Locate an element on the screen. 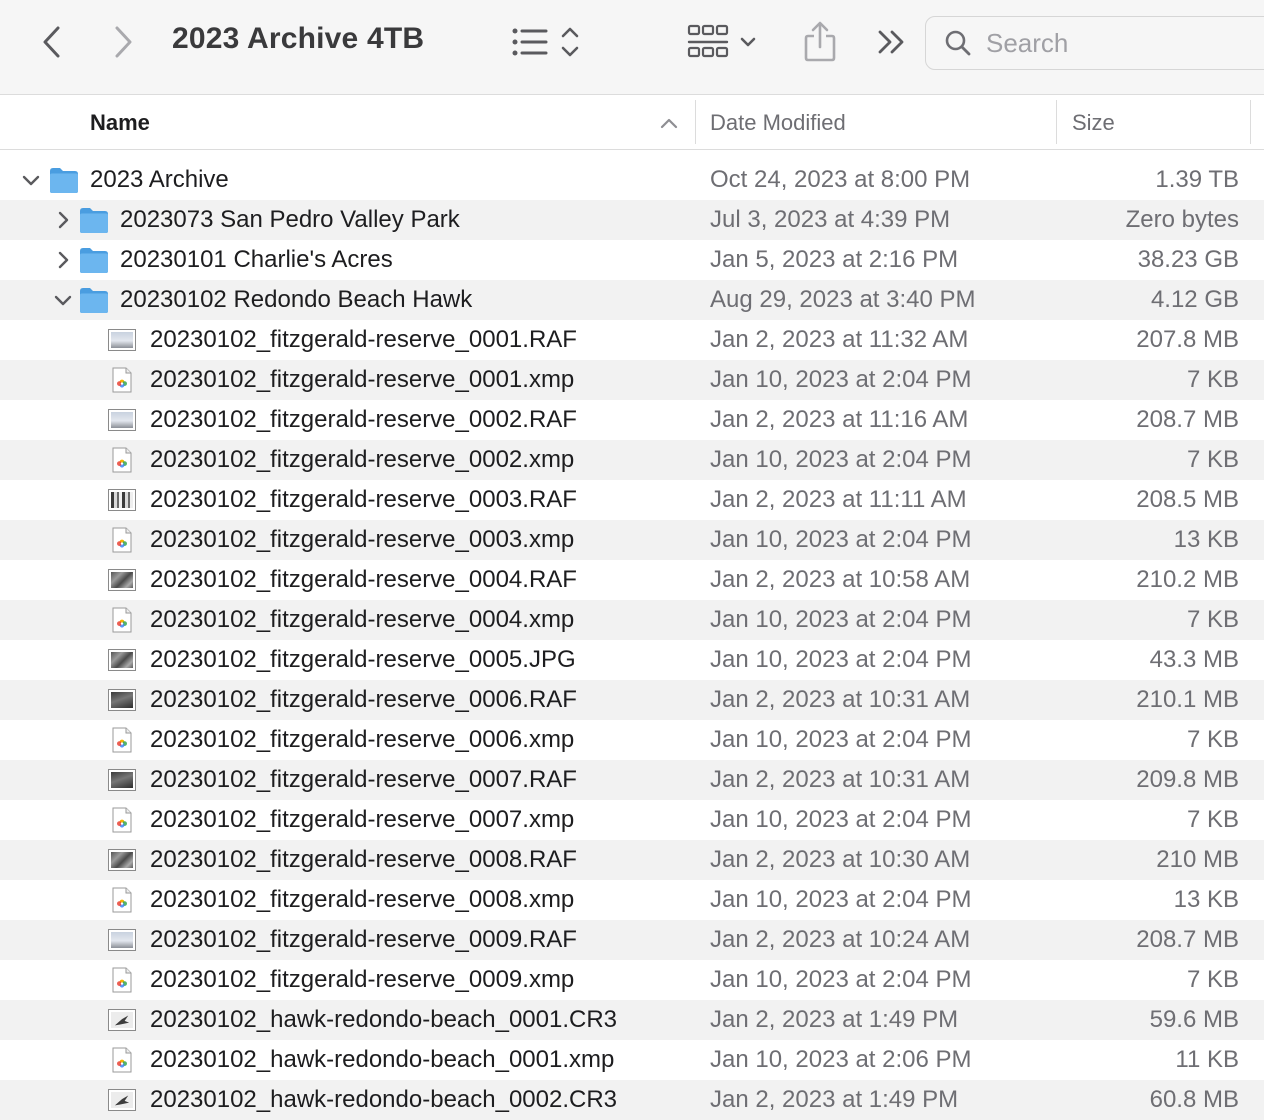 The width and height of the screenshot is (1264, 1120). file-size: 13 KB is located at coordinates (1206, 539).